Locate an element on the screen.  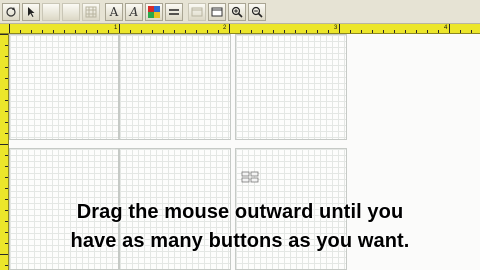
color-palette-icon is located at coordinates (154, 11).